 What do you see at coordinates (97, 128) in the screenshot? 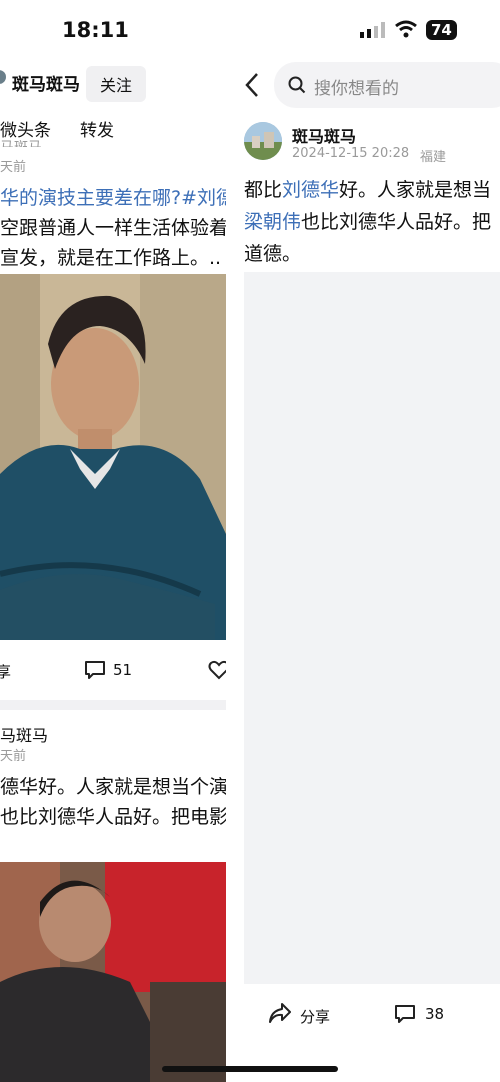
I see `tab-repost: 转发` at bounding box center [97, 128].